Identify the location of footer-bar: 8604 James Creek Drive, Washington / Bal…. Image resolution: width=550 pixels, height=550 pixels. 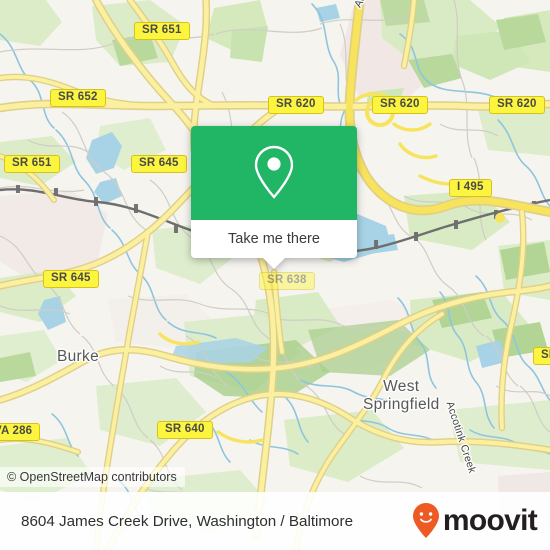
(275, 521).